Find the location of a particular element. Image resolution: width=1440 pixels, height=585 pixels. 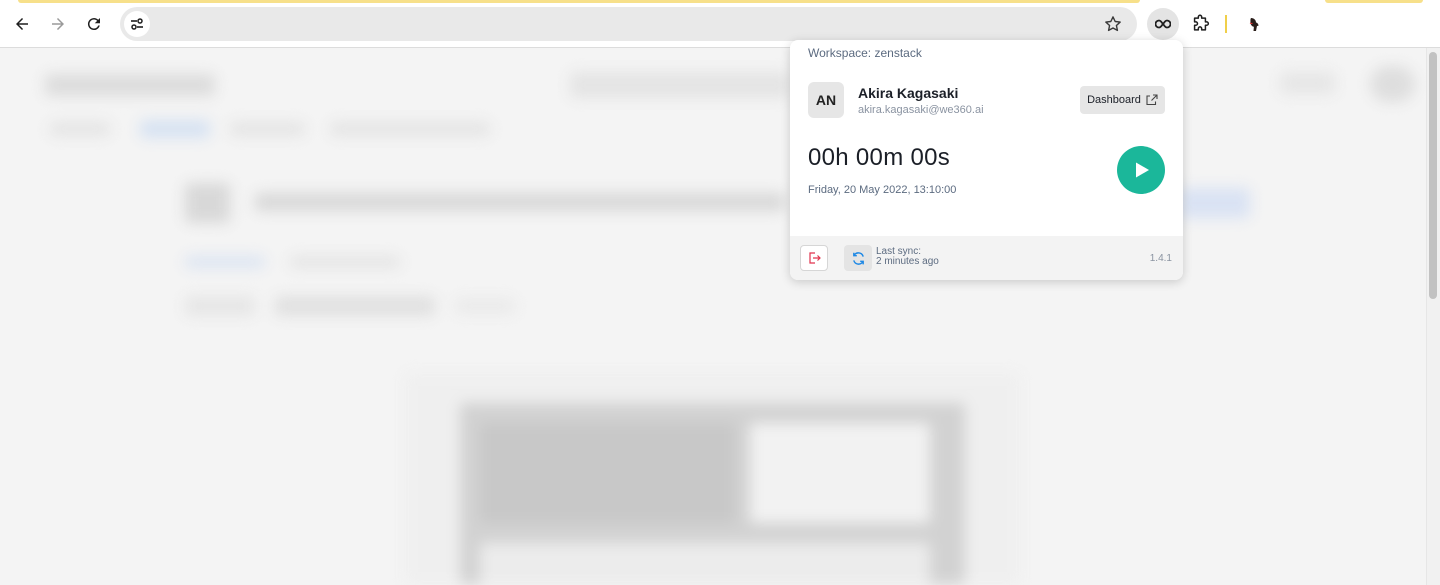

star-icon is located at coordinates (1113, 24).